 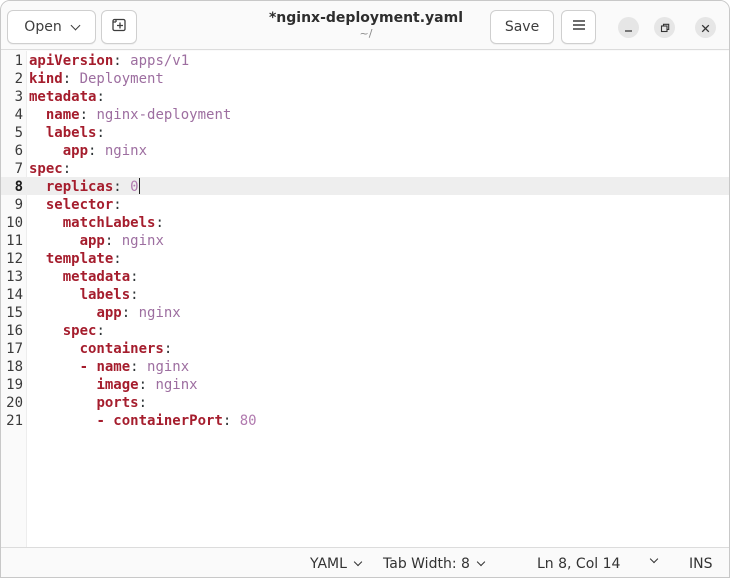 I want to click on line-number: 5, so click(x=18, y=133).